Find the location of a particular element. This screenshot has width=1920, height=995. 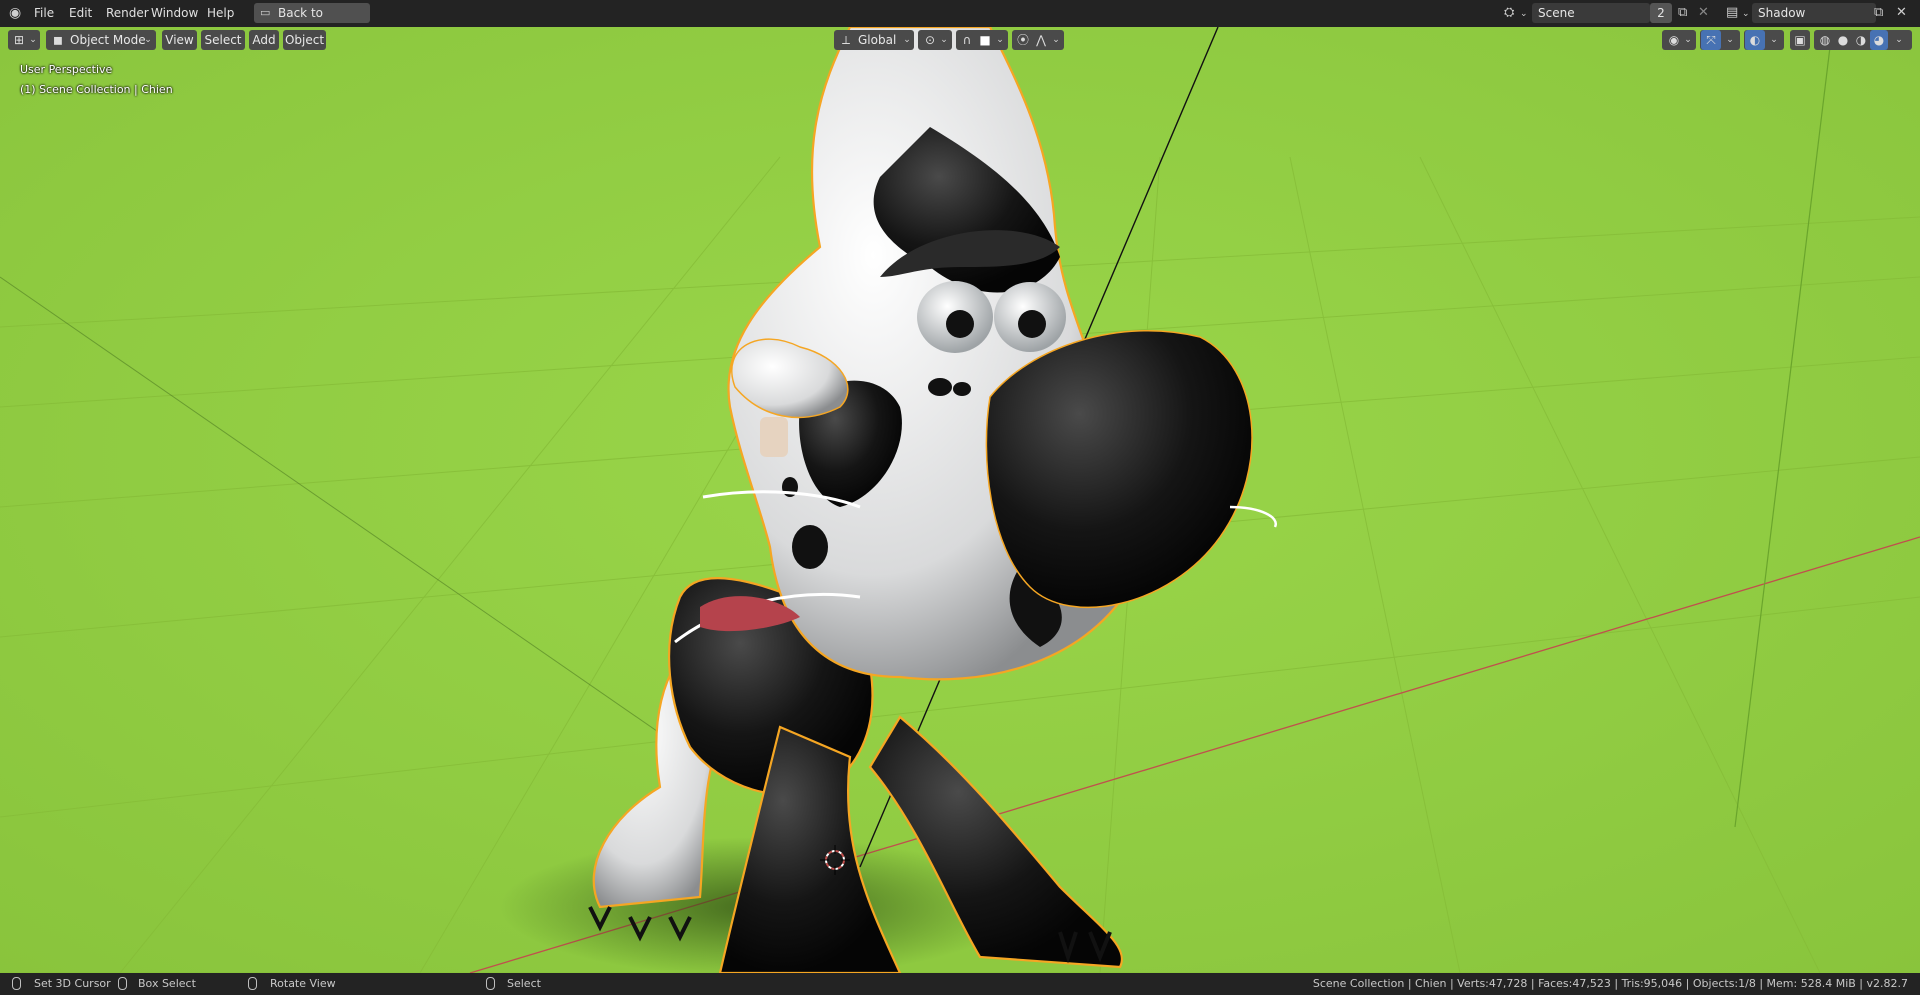

visibility-dropdown: ◉ ⌄ is located at coordinates (1679, 40).